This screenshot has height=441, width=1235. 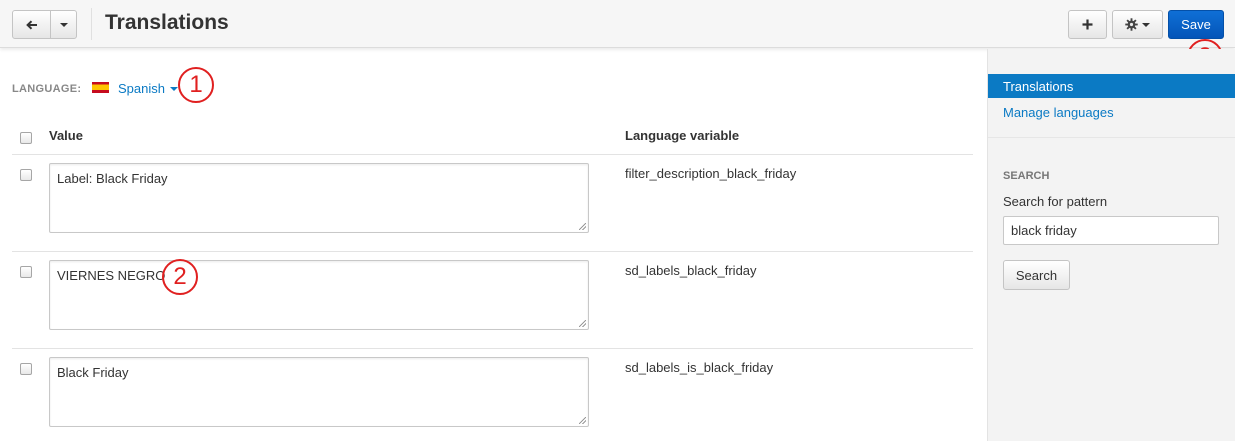 I want to click on add-button, so click(x=1087, y=24).